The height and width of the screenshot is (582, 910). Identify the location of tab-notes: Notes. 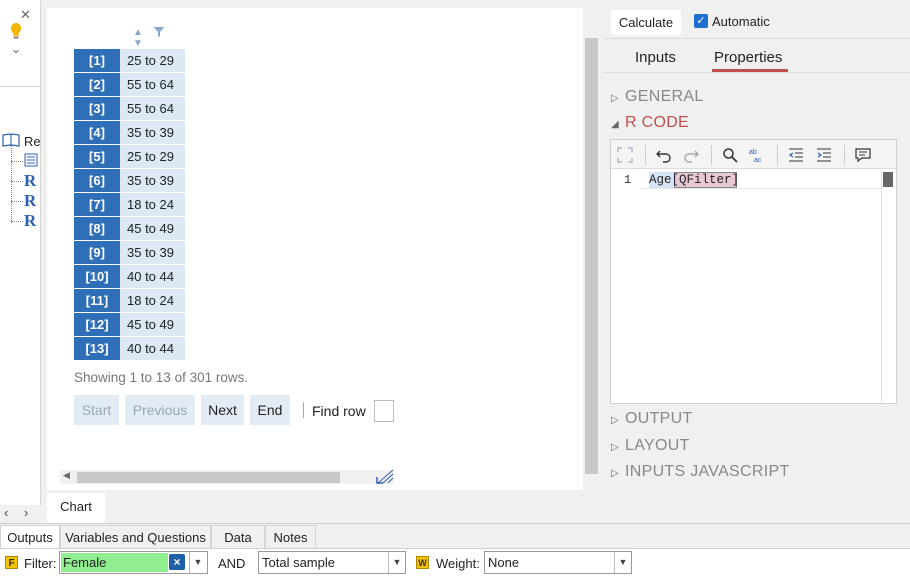
(290, 536).